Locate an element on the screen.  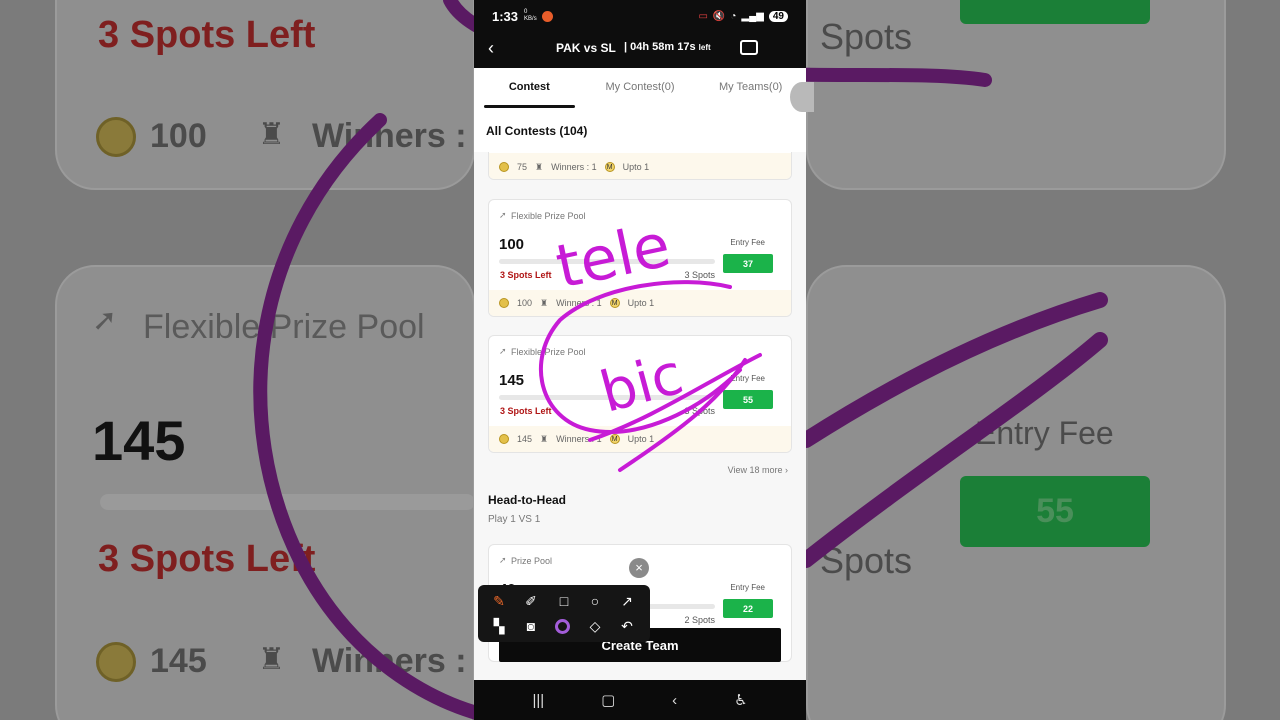
spots-total: 2 Spots is located at coordinates (699, 620).